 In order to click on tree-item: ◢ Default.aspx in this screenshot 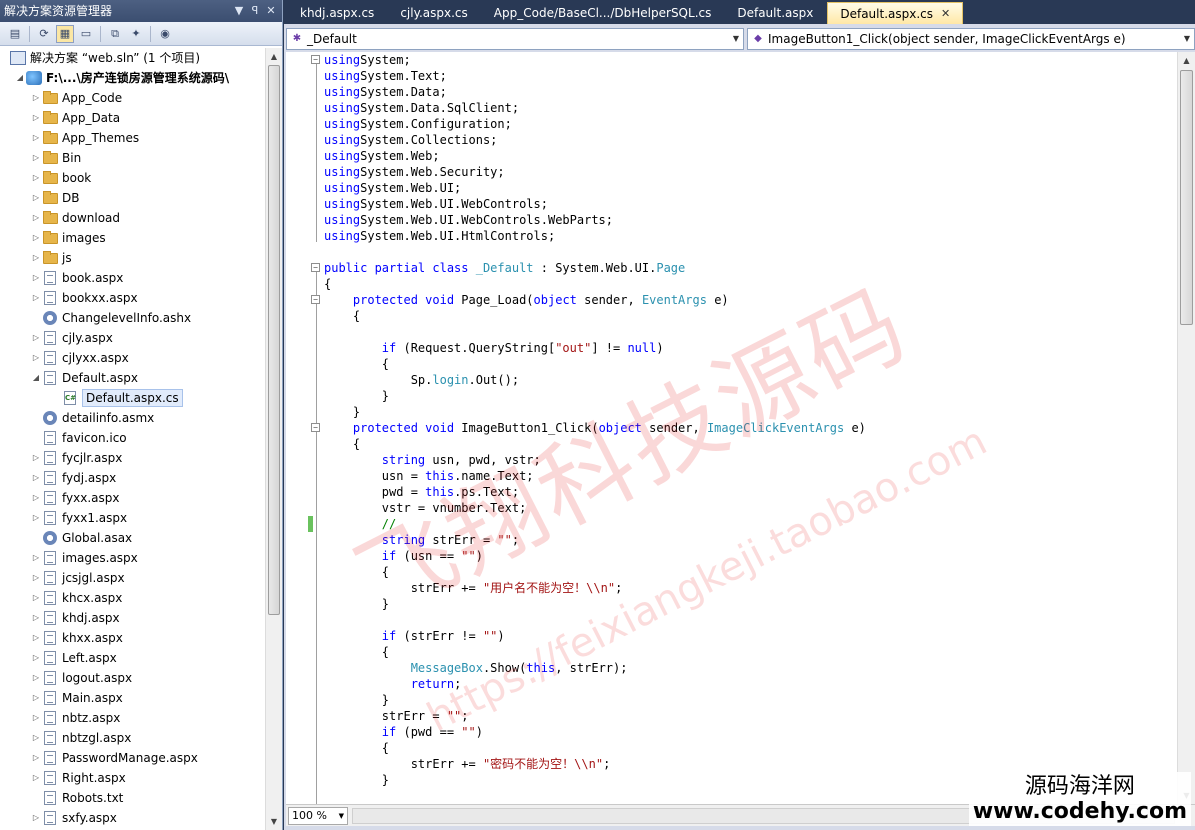, I will do `click(133, 378)`.